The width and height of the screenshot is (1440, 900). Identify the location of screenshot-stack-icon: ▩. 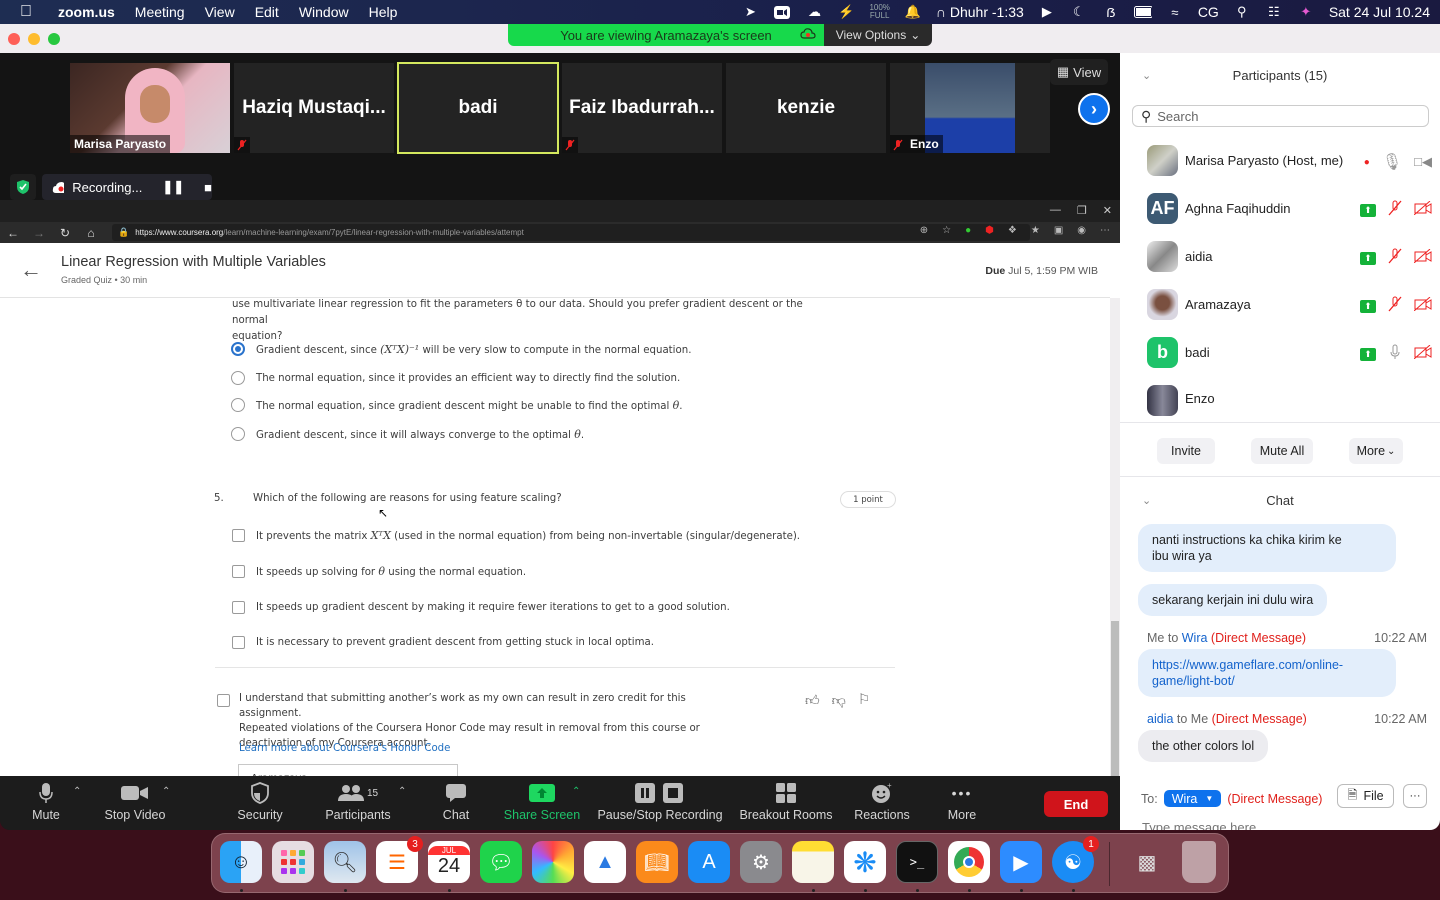
(1147, 862).